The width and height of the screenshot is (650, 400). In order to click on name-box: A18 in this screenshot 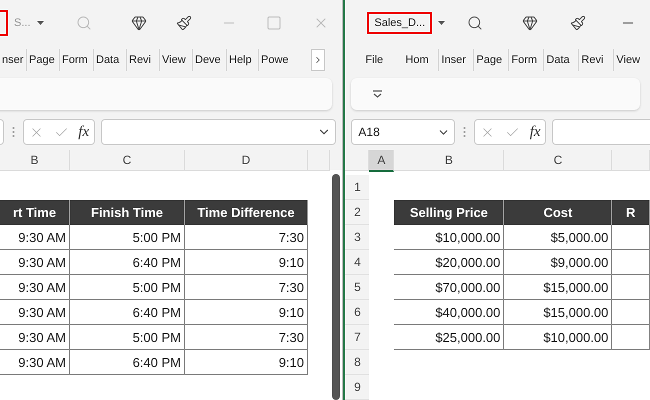, I will do `click(403, 132)`.